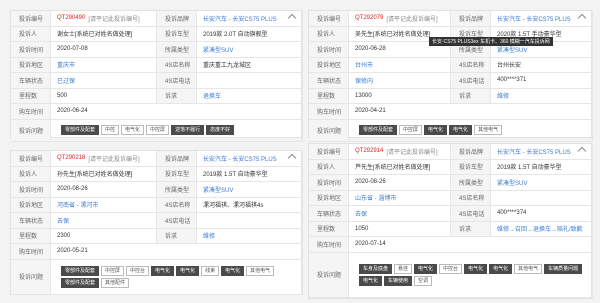 This screenshot has width=600, height=303. What do you see at coordinates (423, 280) in the screenshot?
I see `issue-tag: 空调` at bounding box center [423, 280].